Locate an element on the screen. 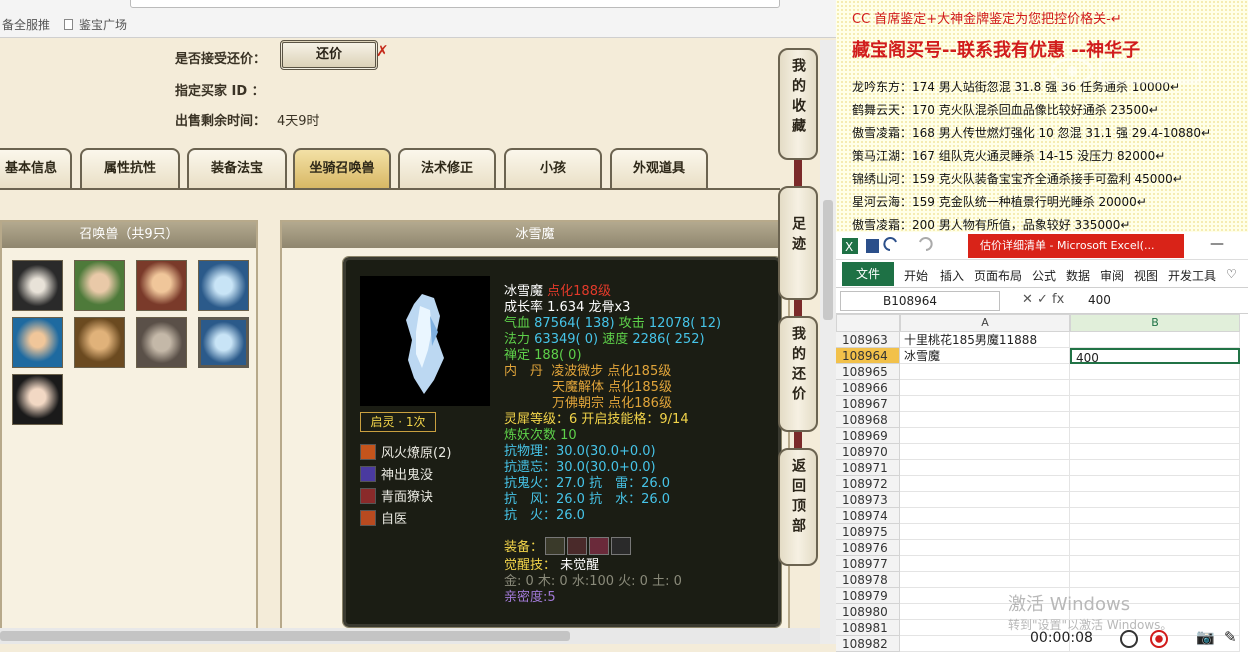 This screenshot has width=1248, height=652. formula-value: 400 is located at coordinates (1099, 300).